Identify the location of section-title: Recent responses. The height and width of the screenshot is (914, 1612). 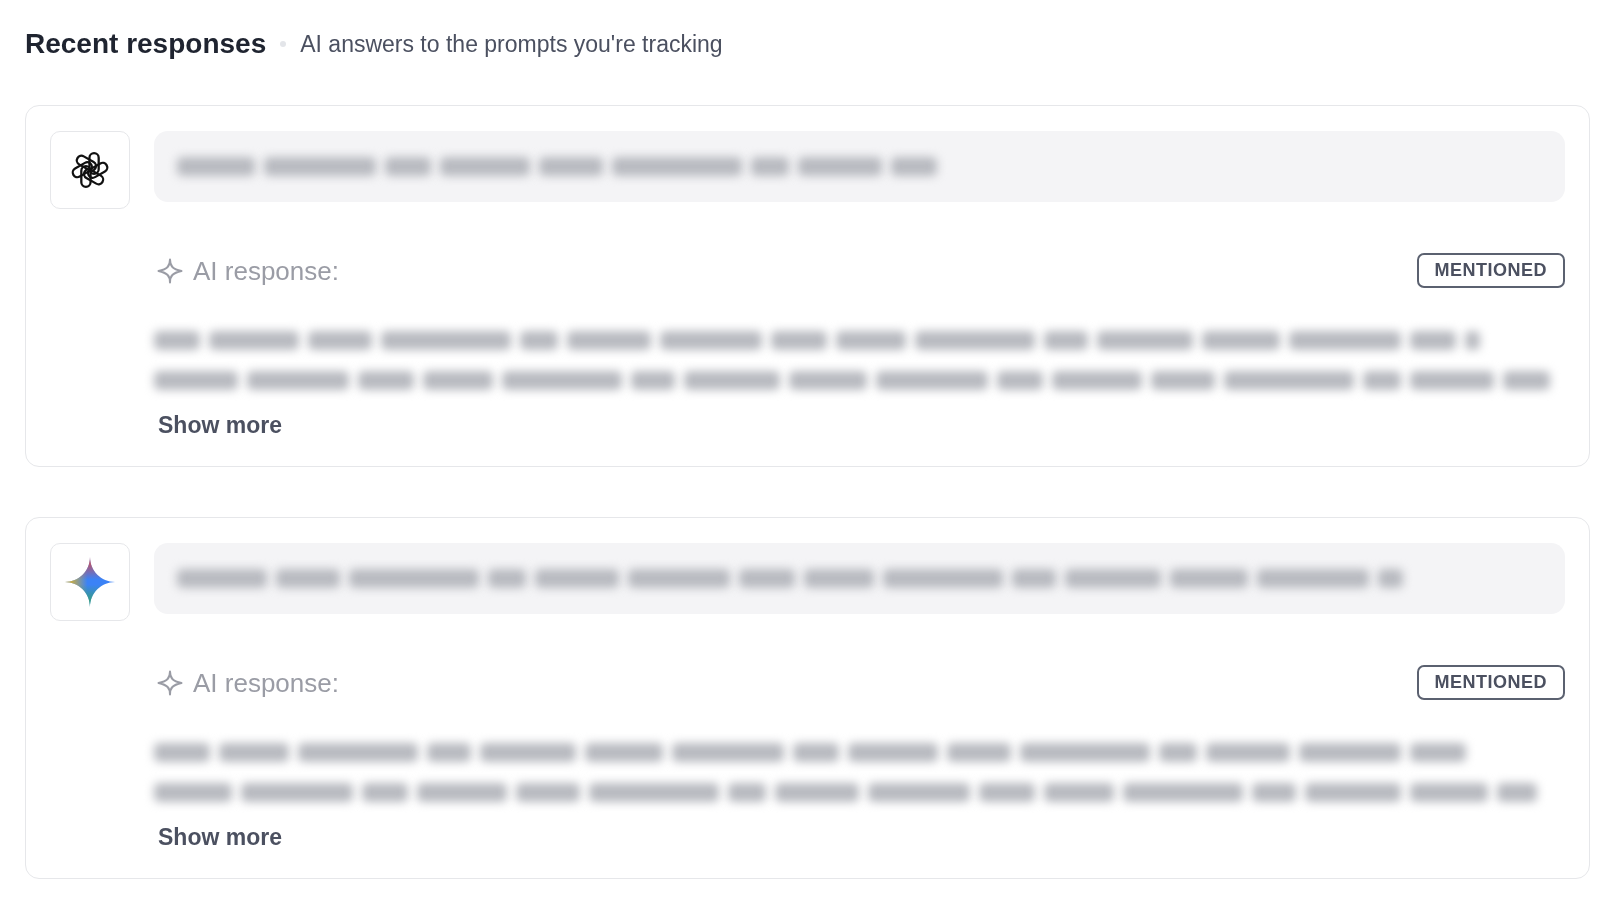
(146, 44).